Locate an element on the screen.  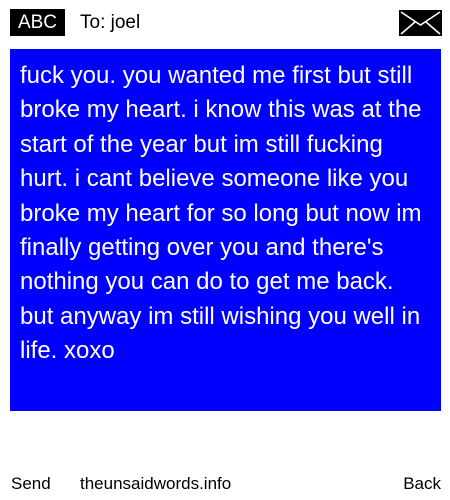
envelope-icon is located at coordinates (420, 23).